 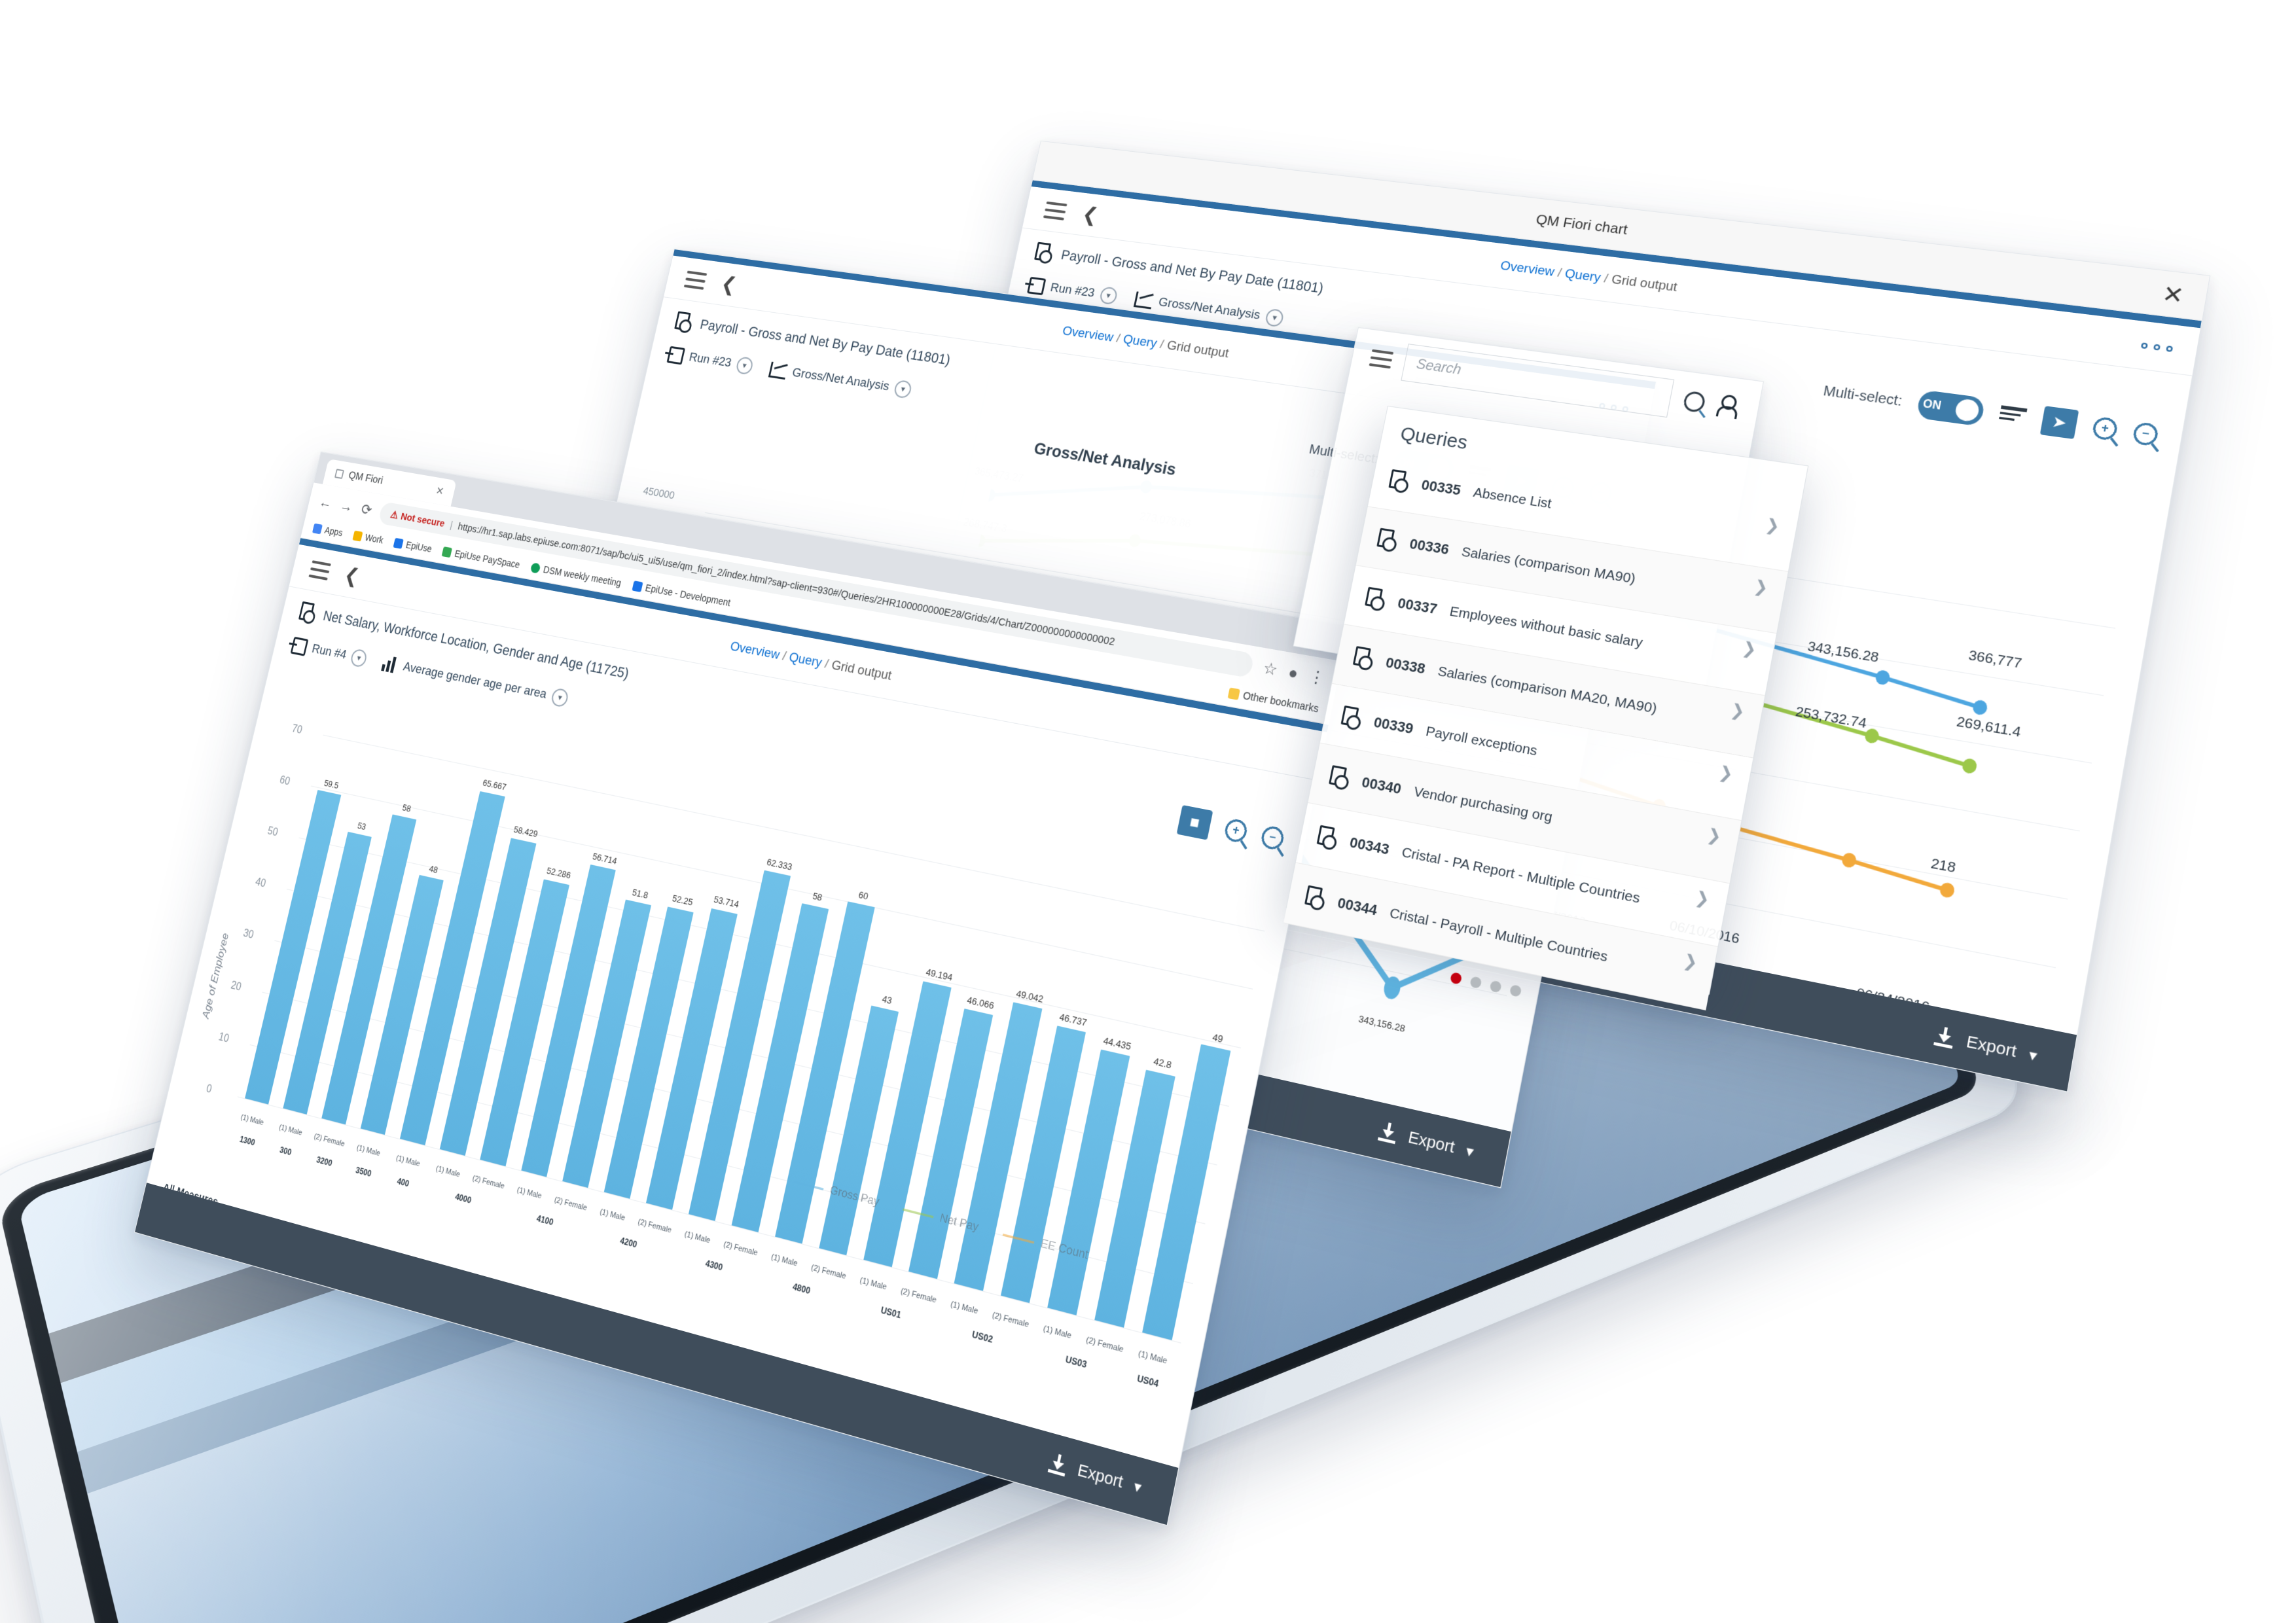 I want to click on bookmark-label: EpiUse, so click(x=418, y=546).